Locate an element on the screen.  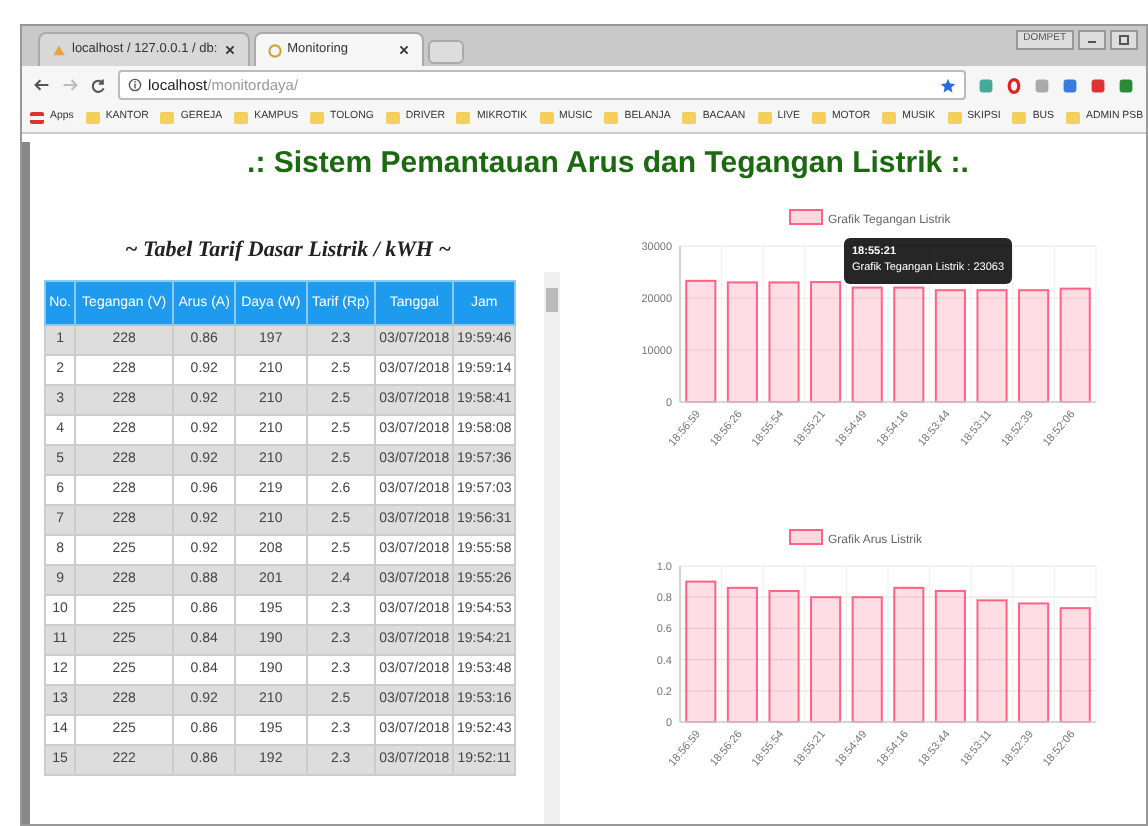
circle-icon is located at coordinates (1014, 85).